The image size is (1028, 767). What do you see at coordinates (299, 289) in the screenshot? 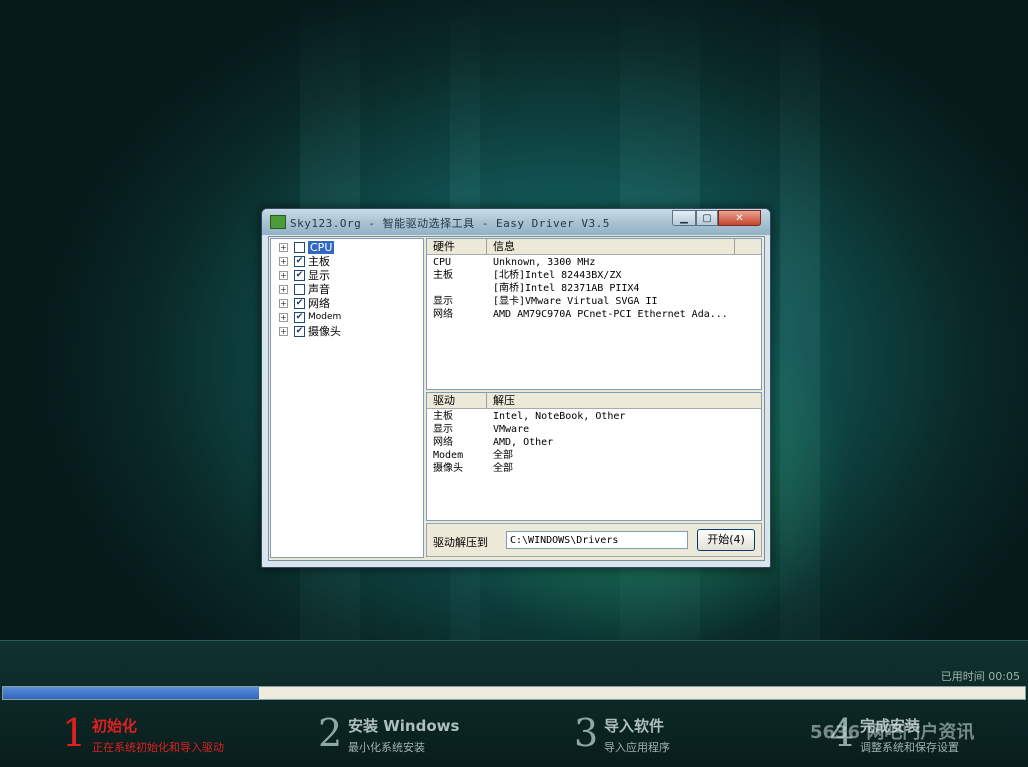
I see `checkbox-sound` at bounding box center [299, 289].